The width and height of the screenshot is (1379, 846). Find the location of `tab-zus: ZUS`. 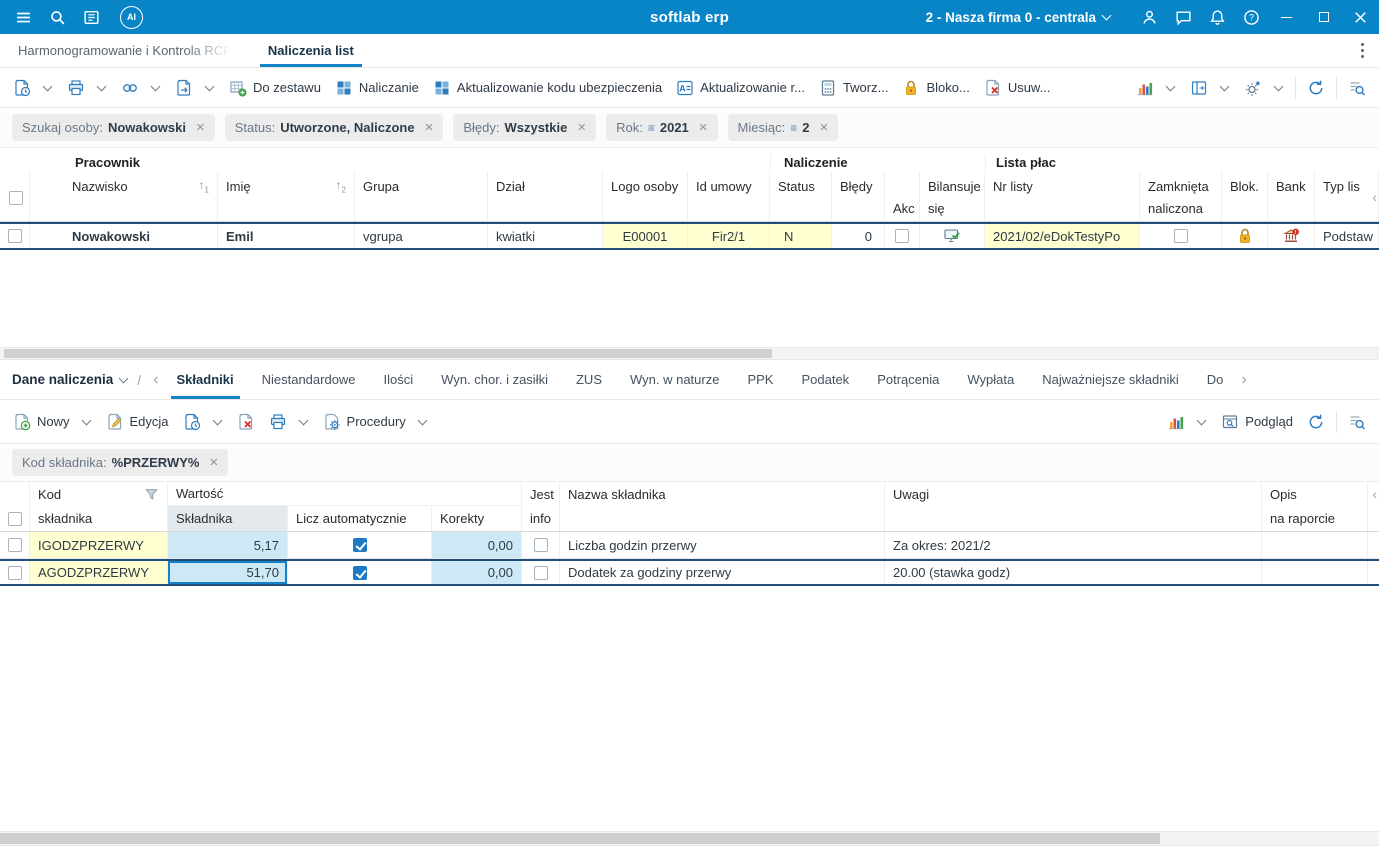

tab-zus: ZUS is located at coordinates (589, 379).